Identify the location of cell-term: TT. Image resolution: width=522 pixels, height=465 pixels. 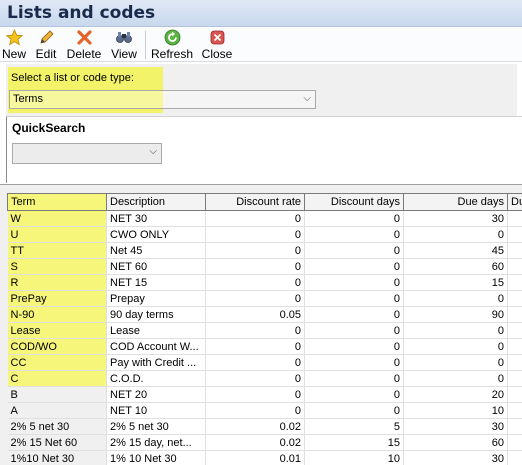
(57, 250).